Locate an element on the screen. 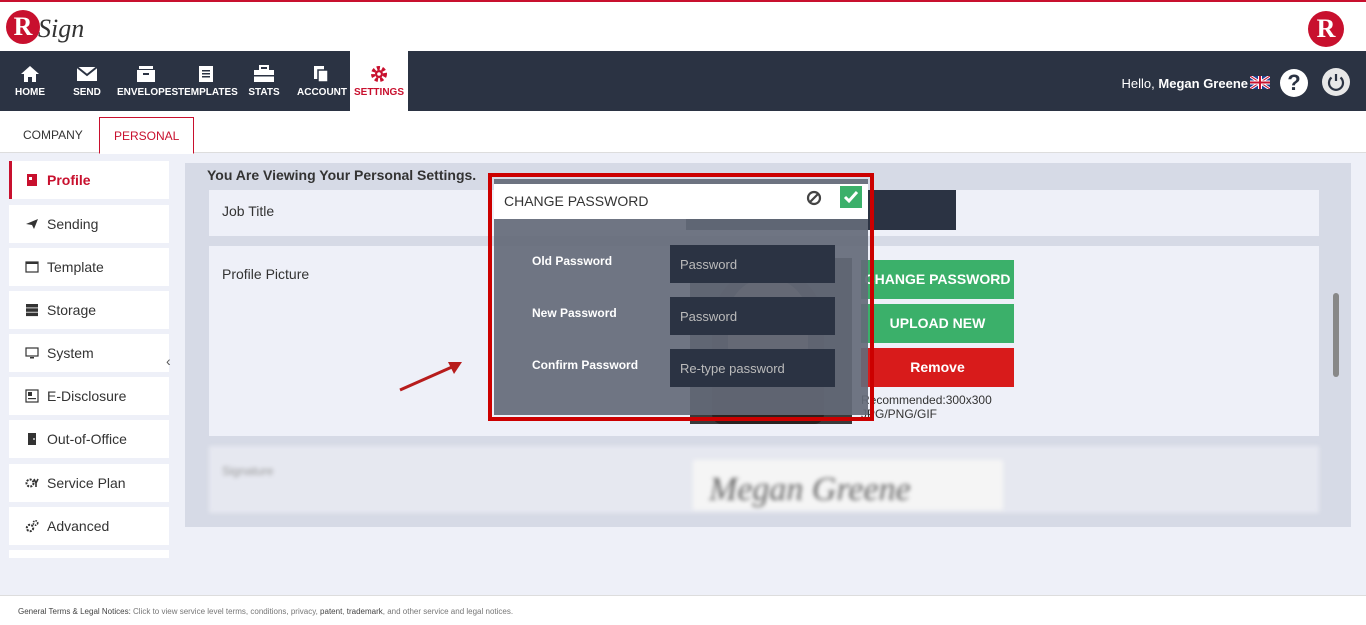 The height and width of the screenshot is (625, 1366). user-name: Megan Greene is located at coordinates (1203, 83).